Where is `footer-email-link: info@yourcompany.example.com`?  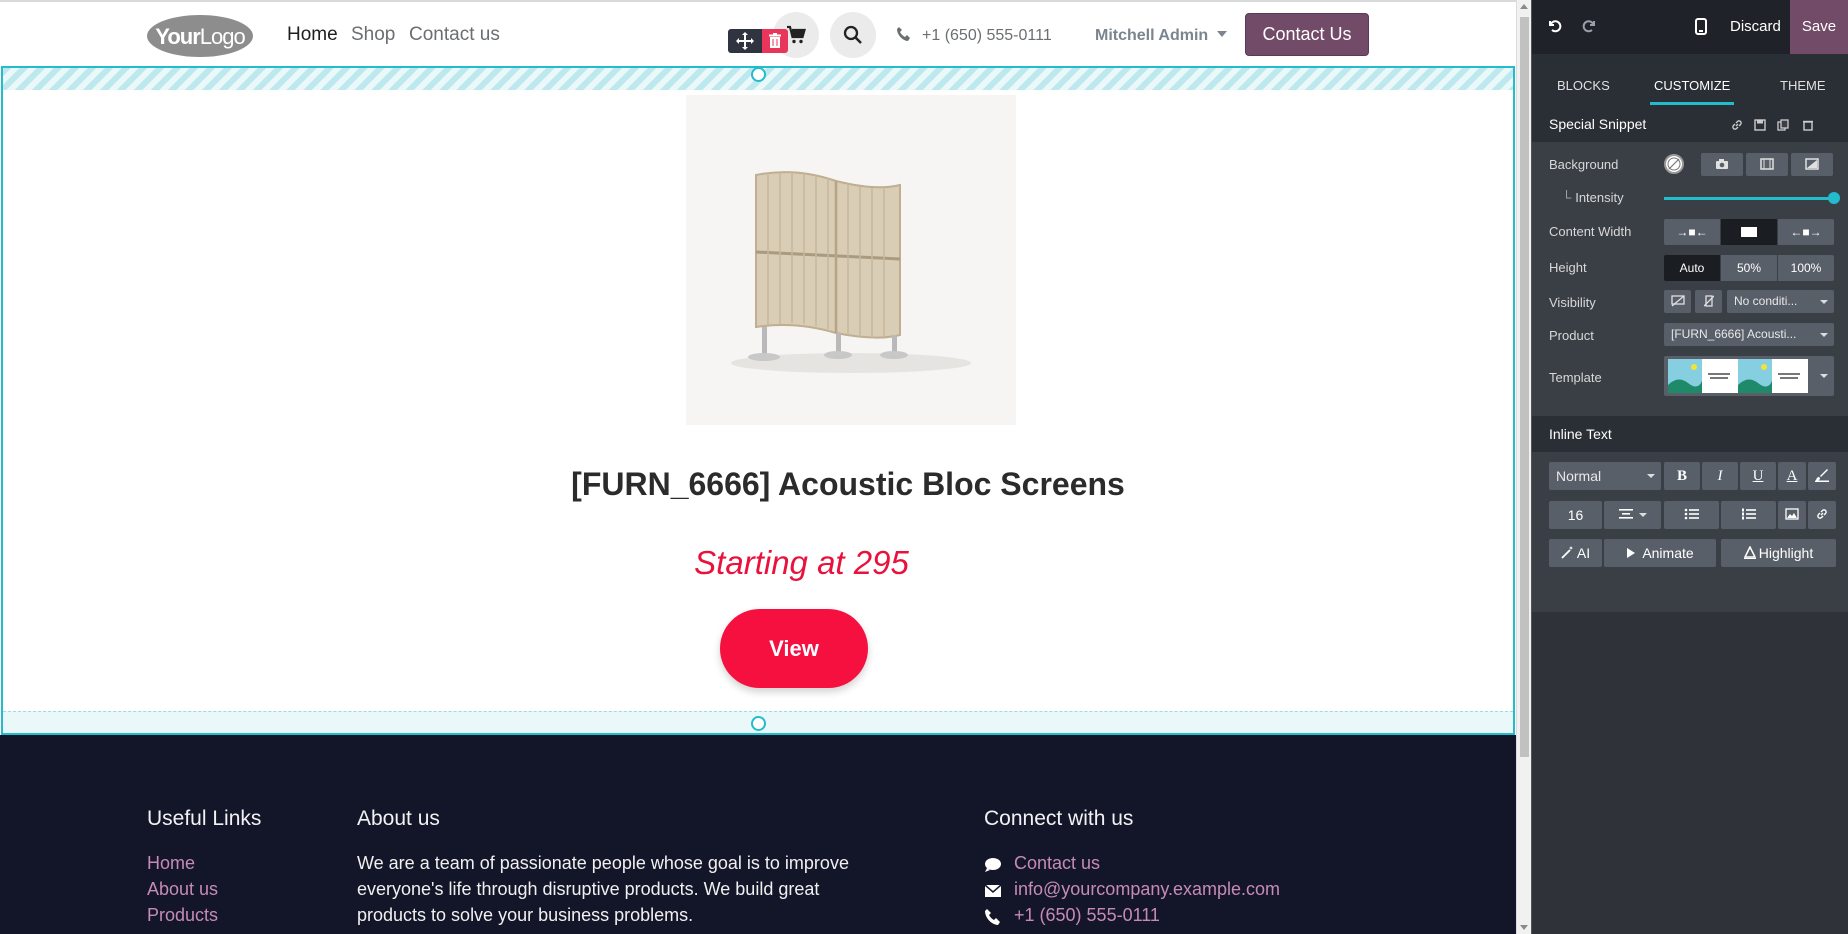 footer-email-link: info@yourcompany.example.com is located at coordinates (1147, 889).